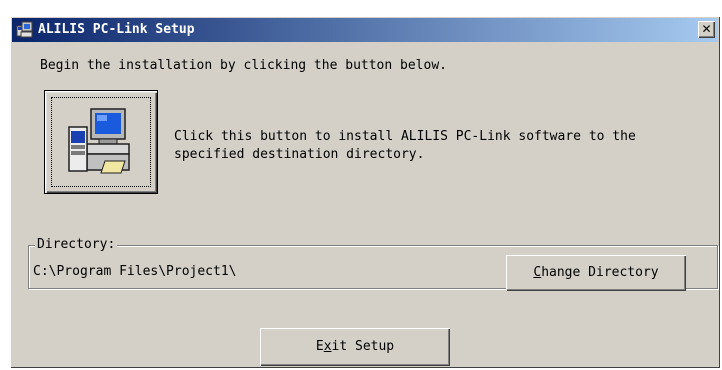 Image resolution: width=722 pixels, height=370 pixels. Describe the element at coordinates (319, 346) in the screenshot. I see `button-label-start: E` at that location.